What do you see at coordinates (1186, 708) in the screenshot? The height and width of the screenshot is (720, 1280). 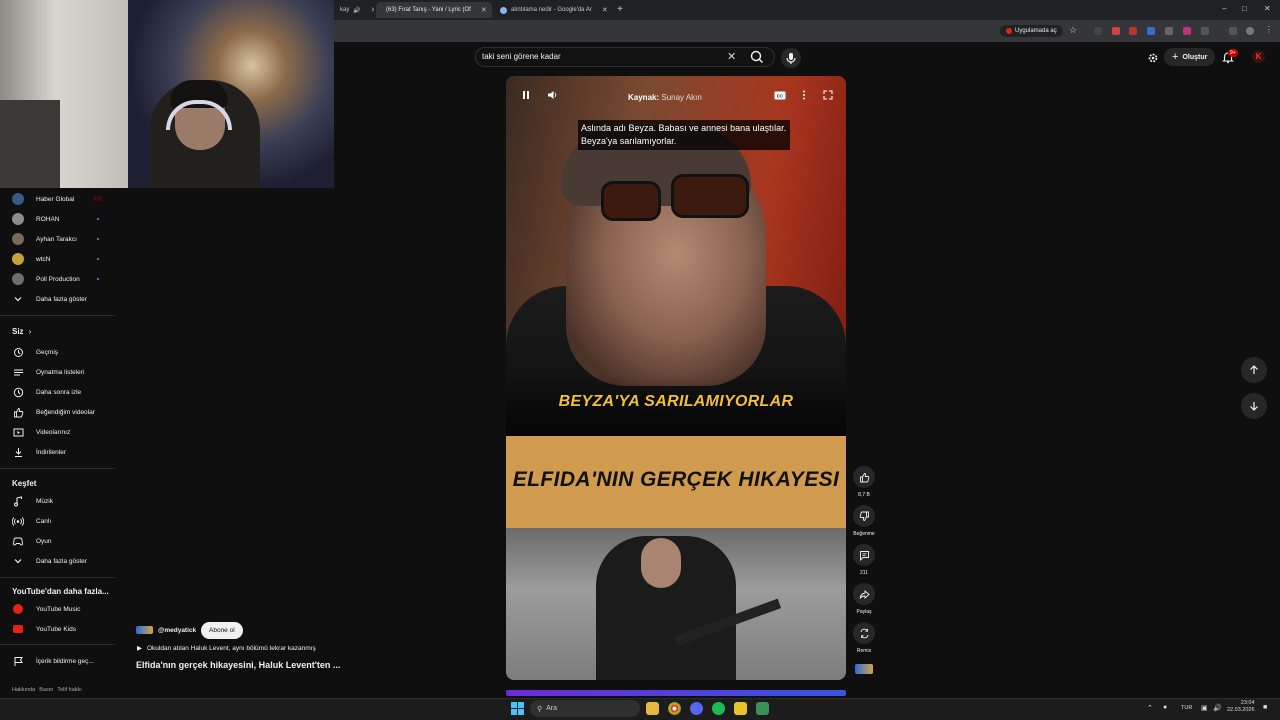 I see `language-indicator: TUR` at bounding box center [1186, 708].